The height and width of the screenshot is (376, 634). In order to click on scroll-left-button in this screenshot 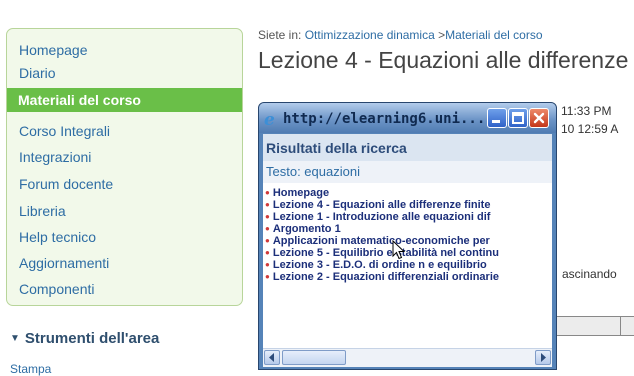, I will do `click(272, 357)`.